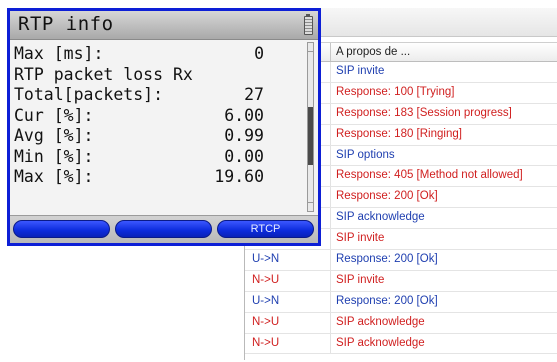  What do you see at coordinates (259, 53) in the screenshot?
I see `rtp-stat-value: 0` at bounding box center [259, 53].